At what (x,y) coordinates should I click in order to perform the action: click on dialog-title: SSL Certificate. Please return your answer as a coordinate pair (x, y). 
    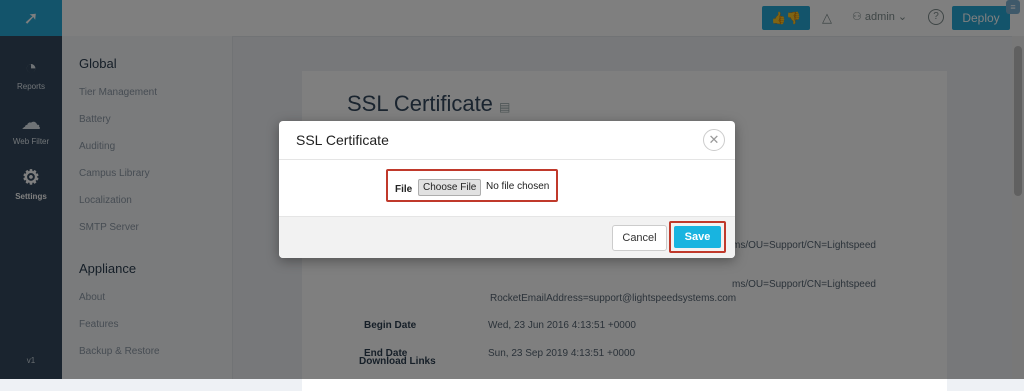
    Looking at the image, I should click on (342, 140).